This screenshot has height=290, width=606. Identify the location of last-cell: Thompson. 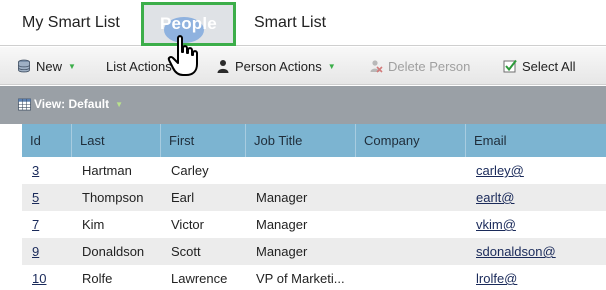
(113, 197).